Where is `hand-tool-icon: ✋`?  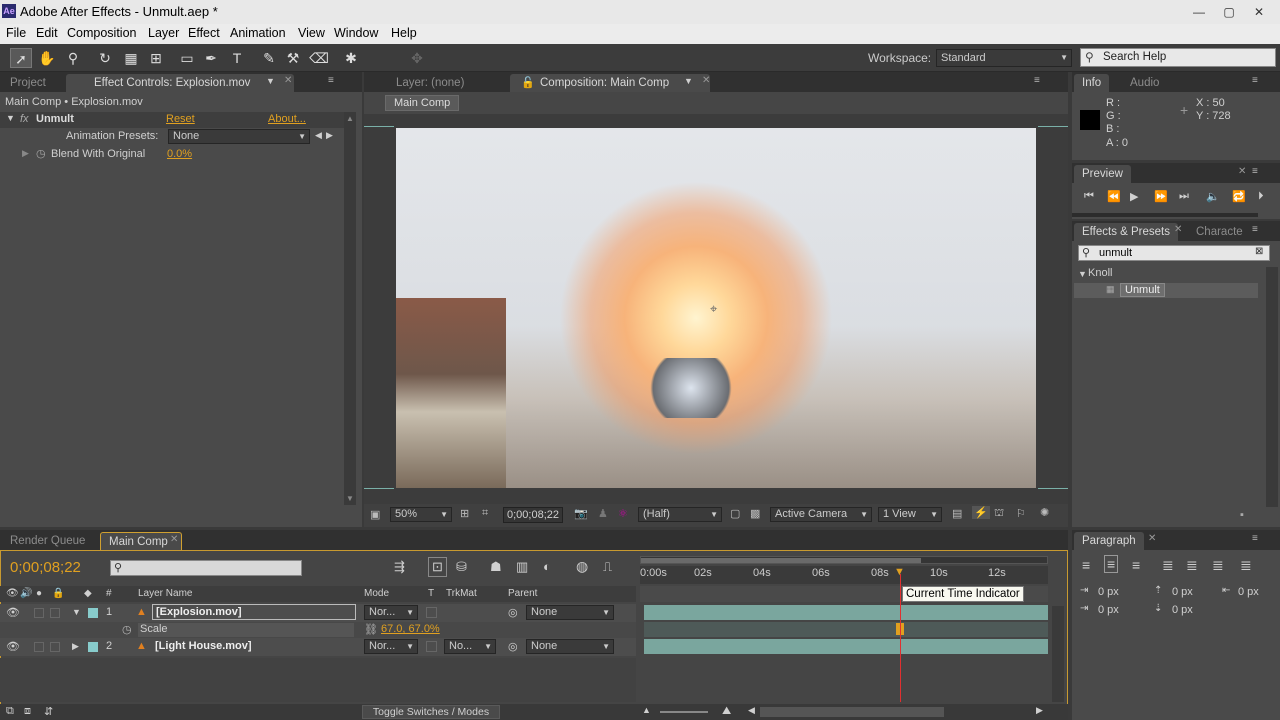
hand-tool-icon: ✋ is located at coordinates (47, 58).